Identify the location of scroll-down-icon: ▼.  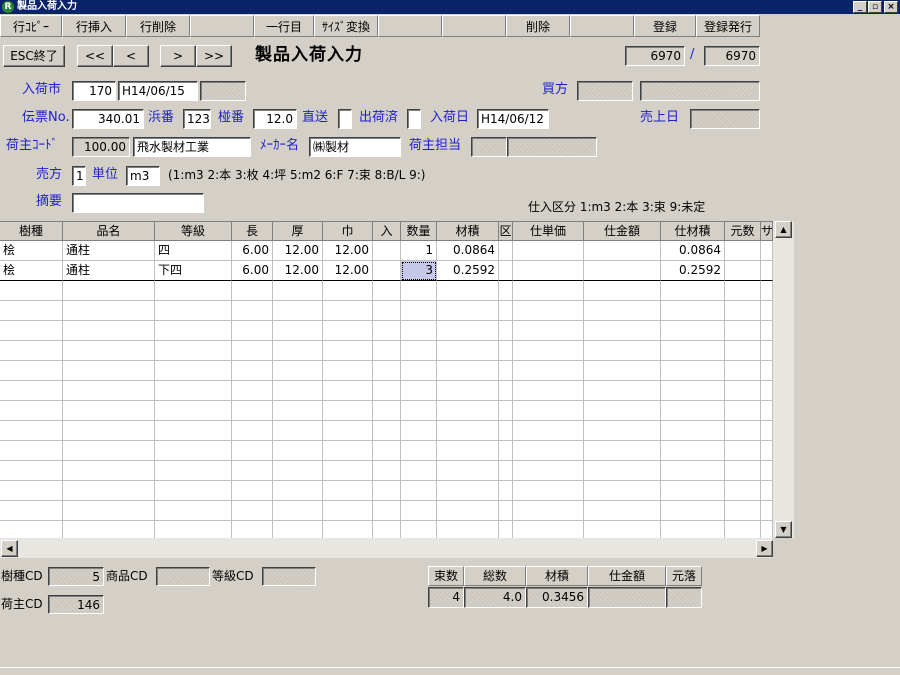
(783, 529).